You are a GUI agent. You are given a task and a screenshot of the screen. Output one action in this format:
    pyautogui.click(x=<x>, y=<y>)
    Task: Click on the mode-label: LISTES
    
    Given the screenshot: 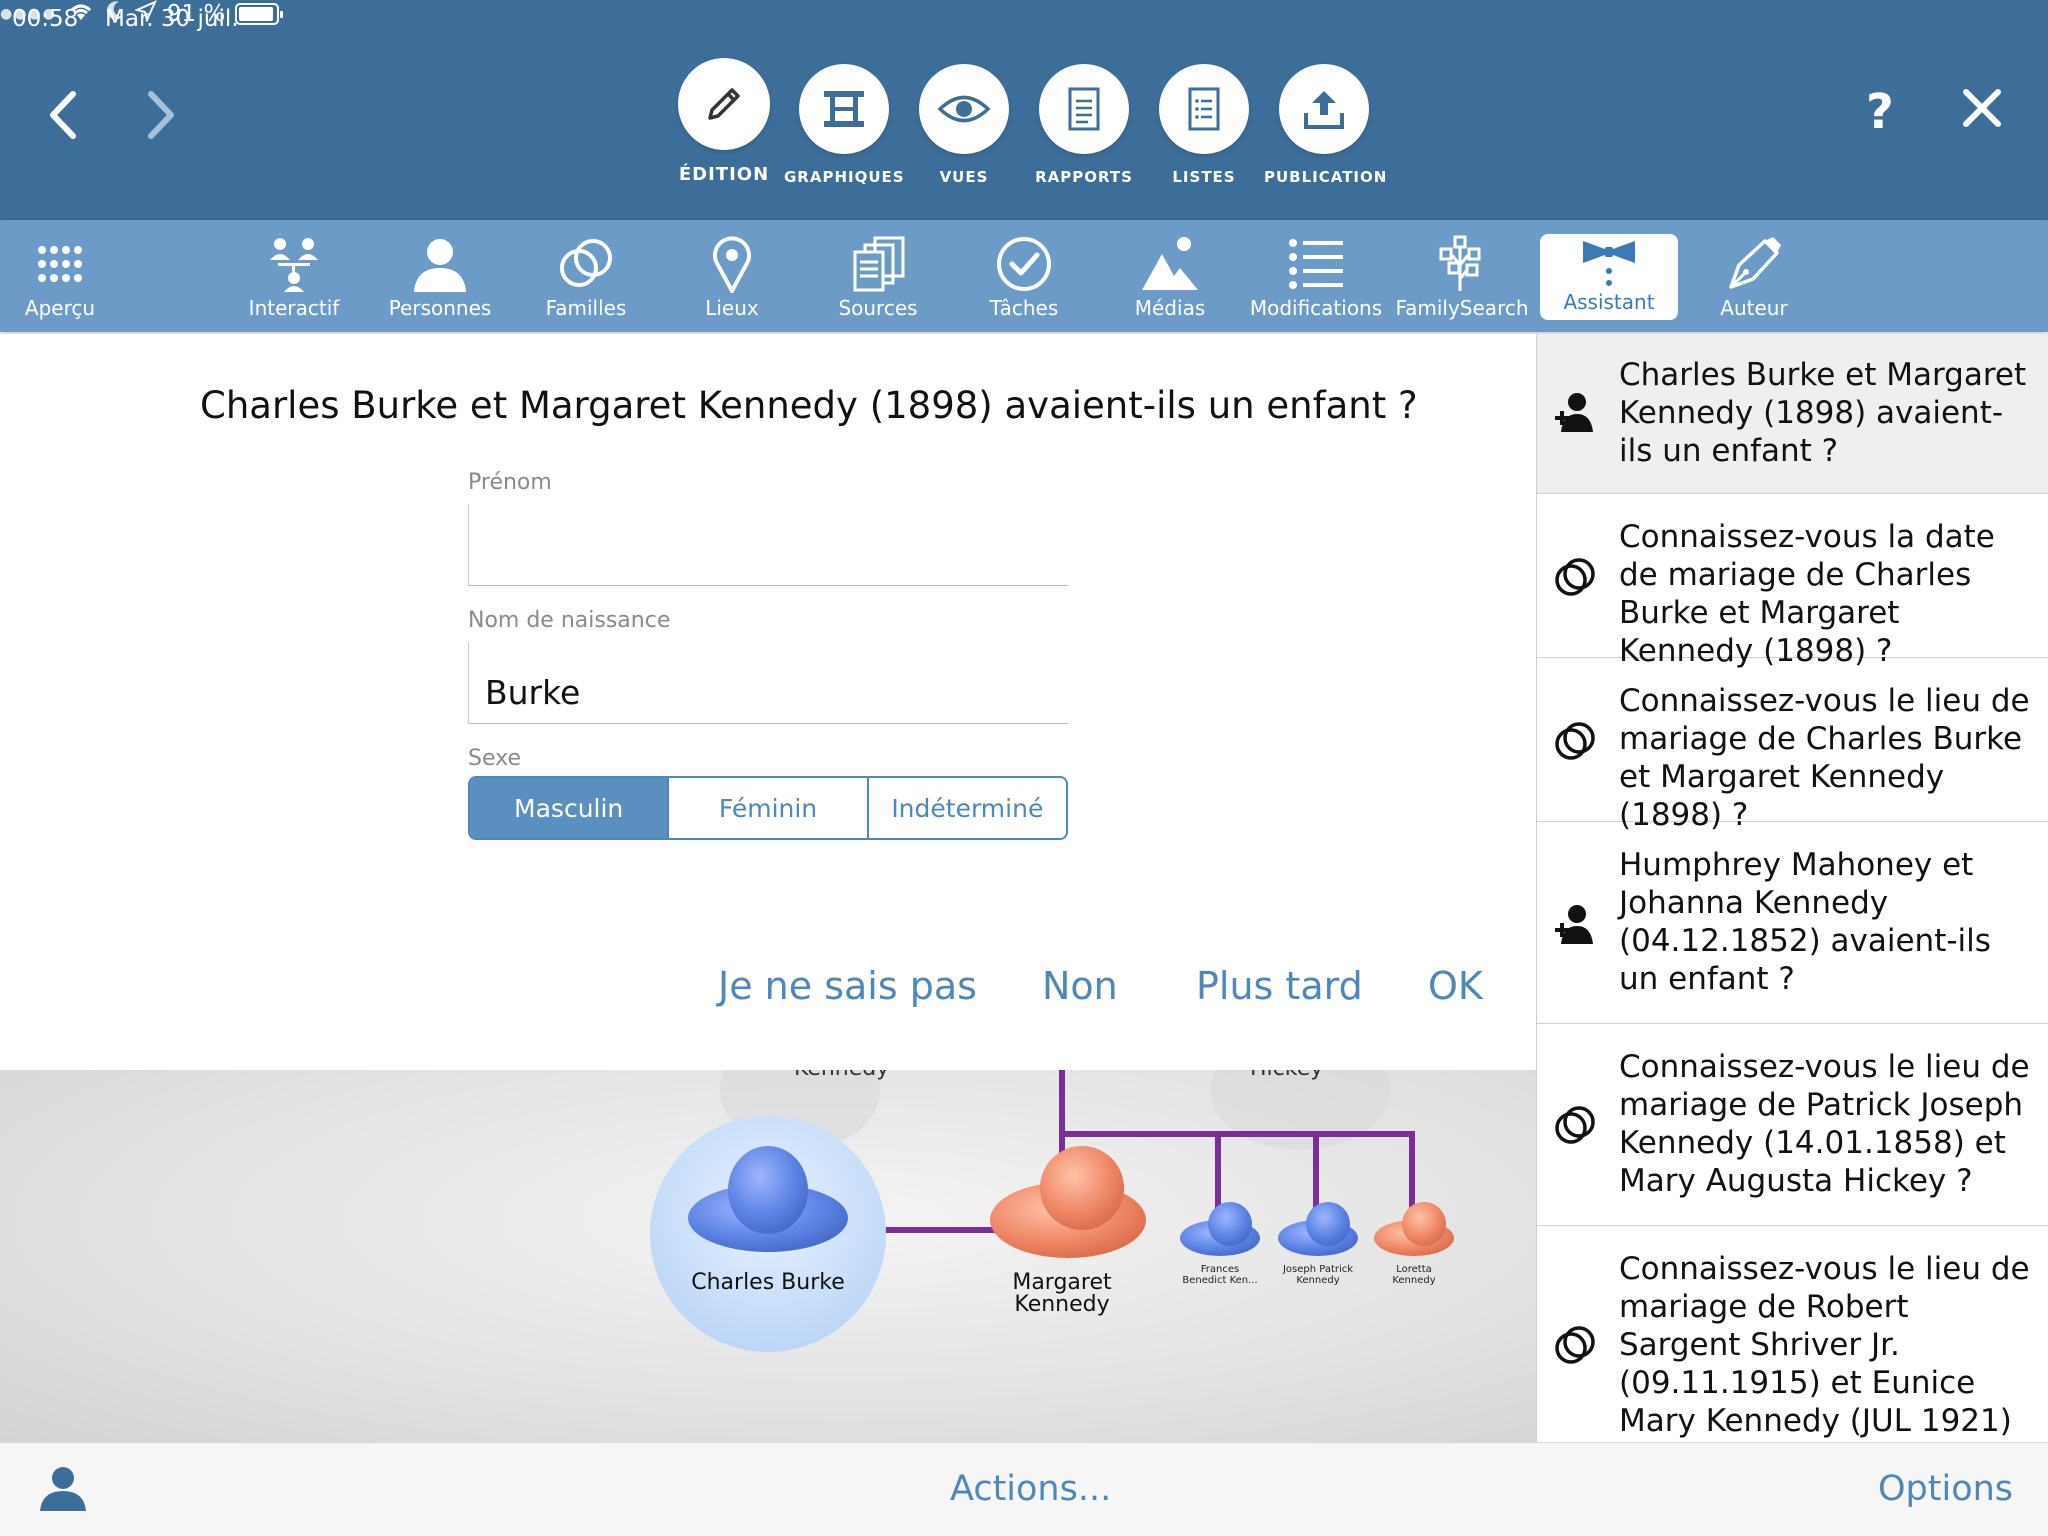 What is the action you would take?
    pyautogui.click(x=1204, y=177)
    